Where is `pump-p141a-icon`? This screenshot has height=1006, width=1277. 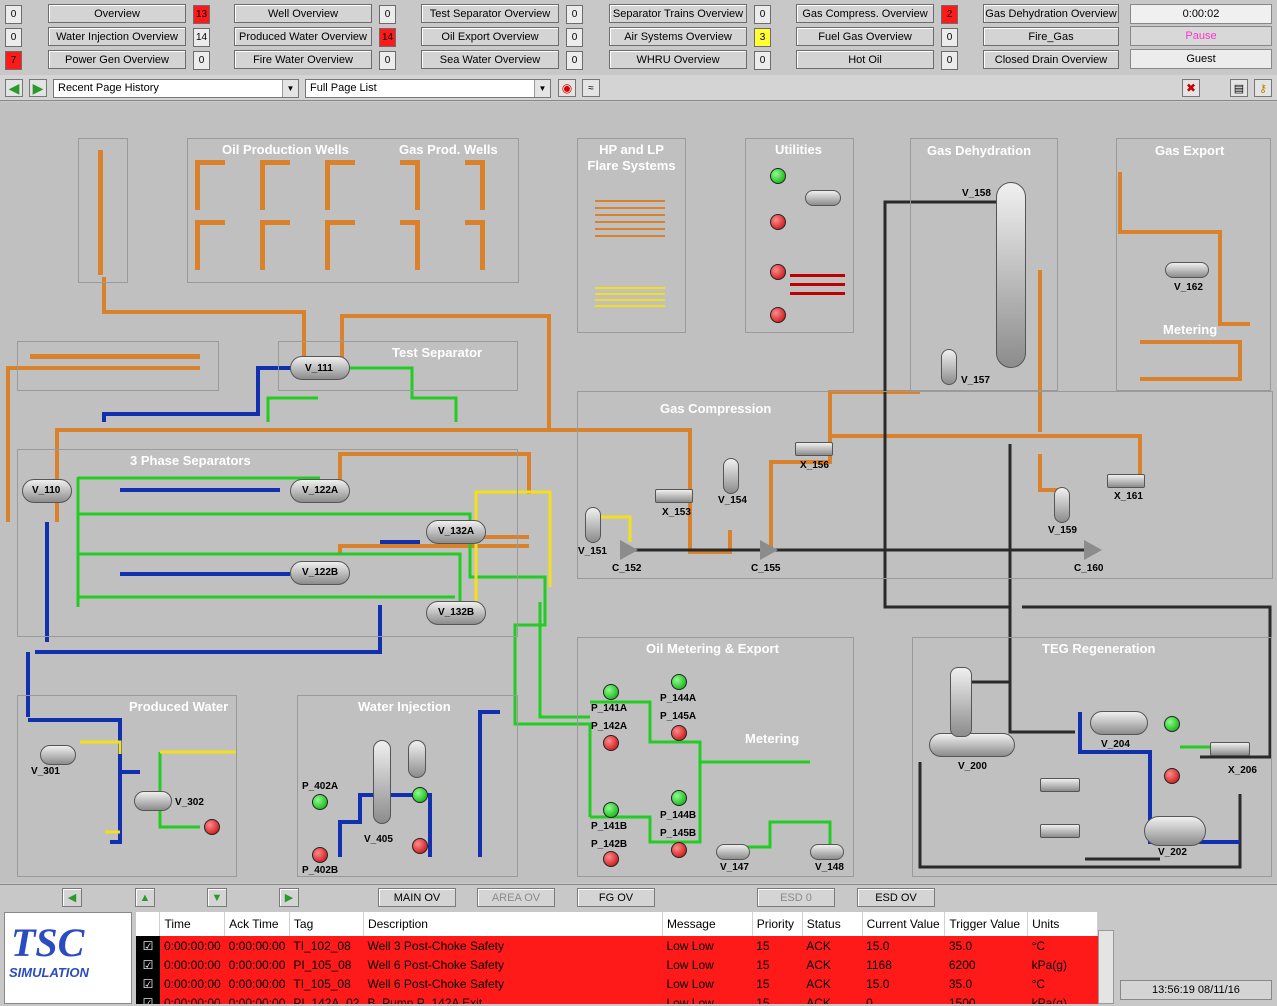 pump-p141a-icon is located at coordinates (611, 692).